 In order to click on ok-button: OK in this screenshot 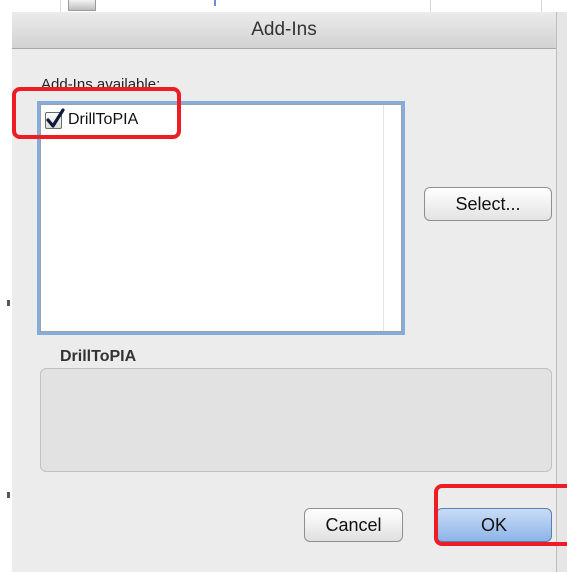, I will do `click(494, 525)`.